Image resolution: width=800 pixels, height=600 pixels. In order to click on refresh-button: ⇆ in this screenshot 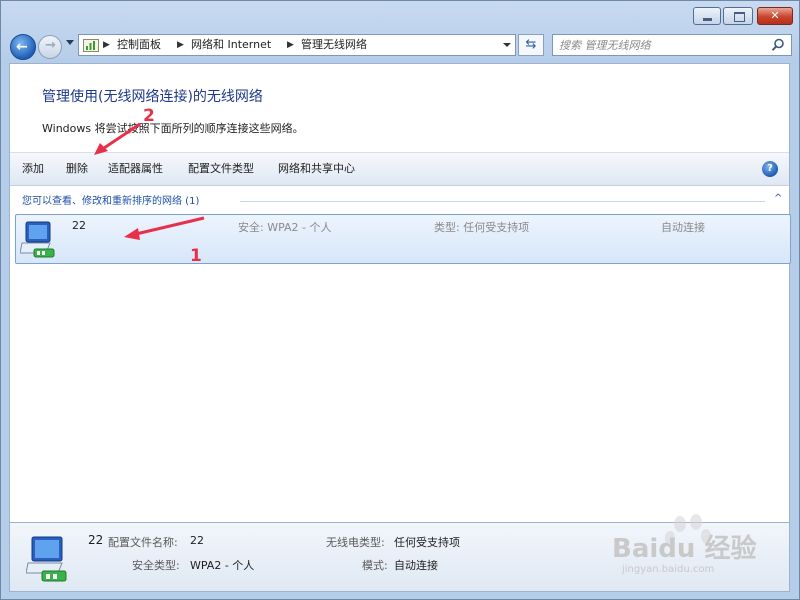, I will do `click(531, 45)`.